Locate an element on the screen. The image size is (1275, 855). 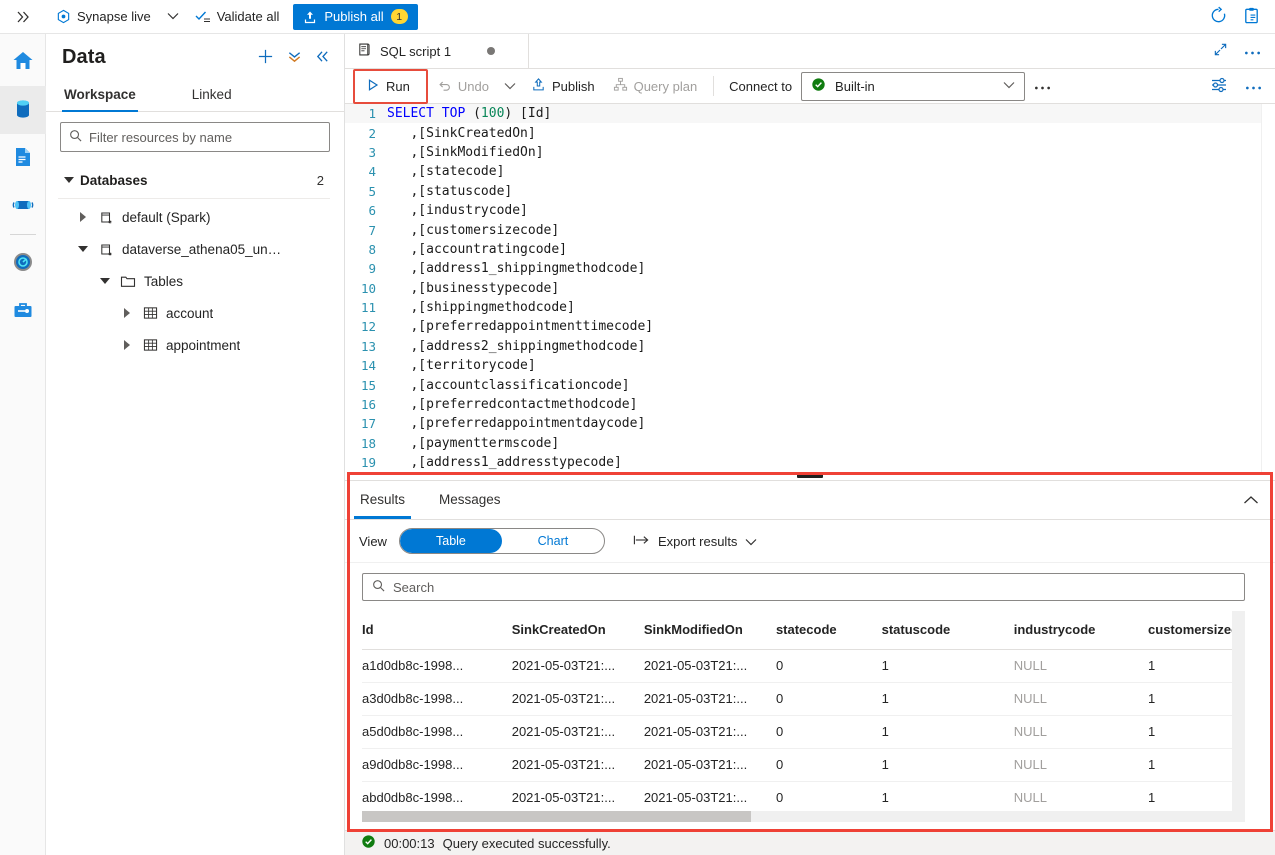
tree-group-label: Databases is located at coordinates (114, 180).